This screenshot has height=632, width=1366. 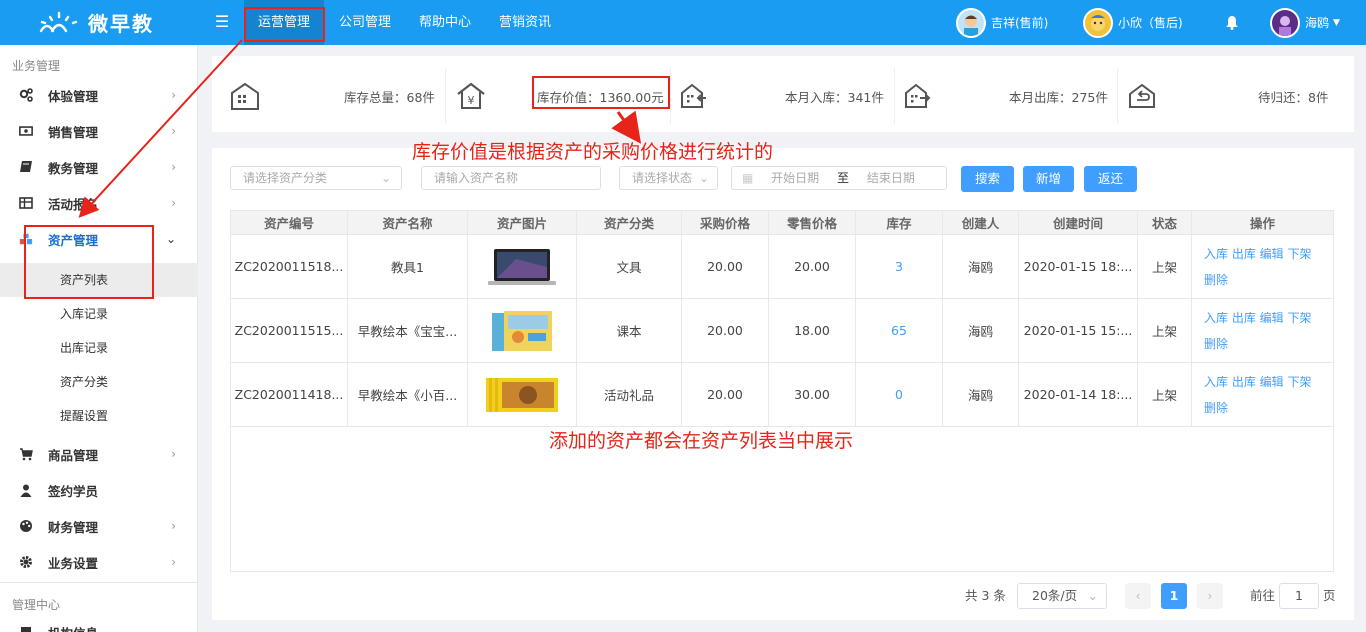 I want to click on annotation-arrows, so click(x=360, y=128).